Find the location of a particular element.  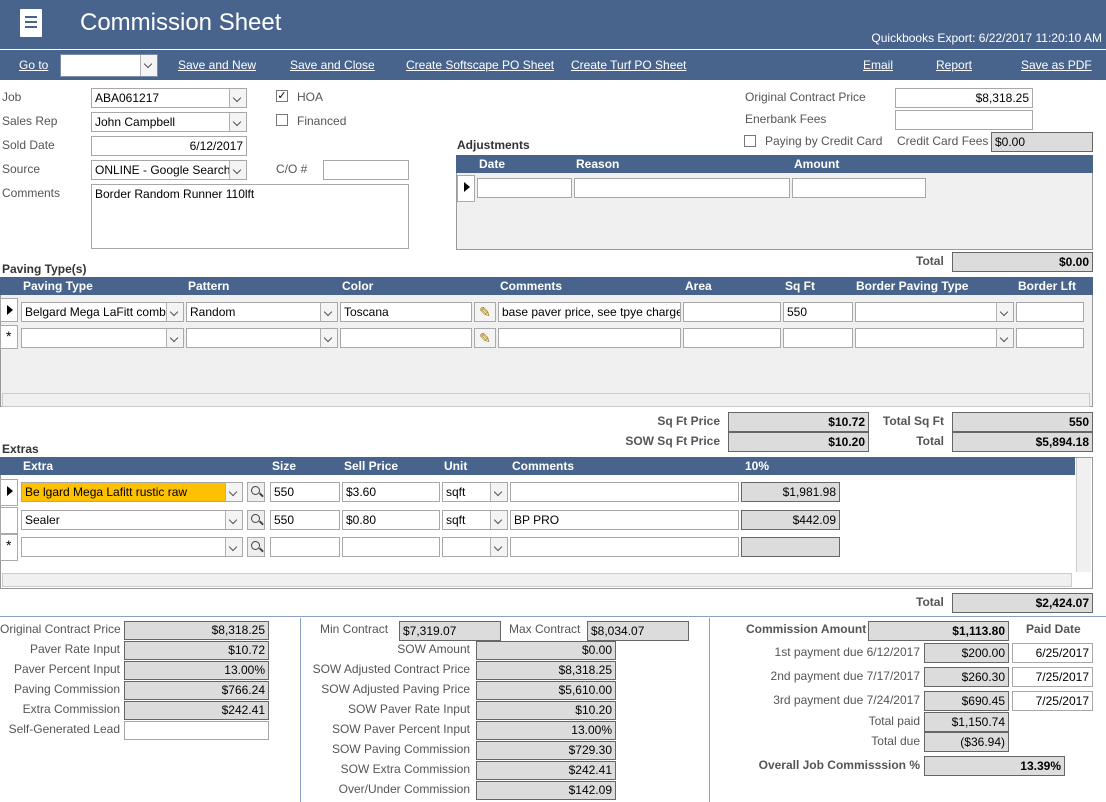

sqft-field: 550 is located at coordinates (818, 312).